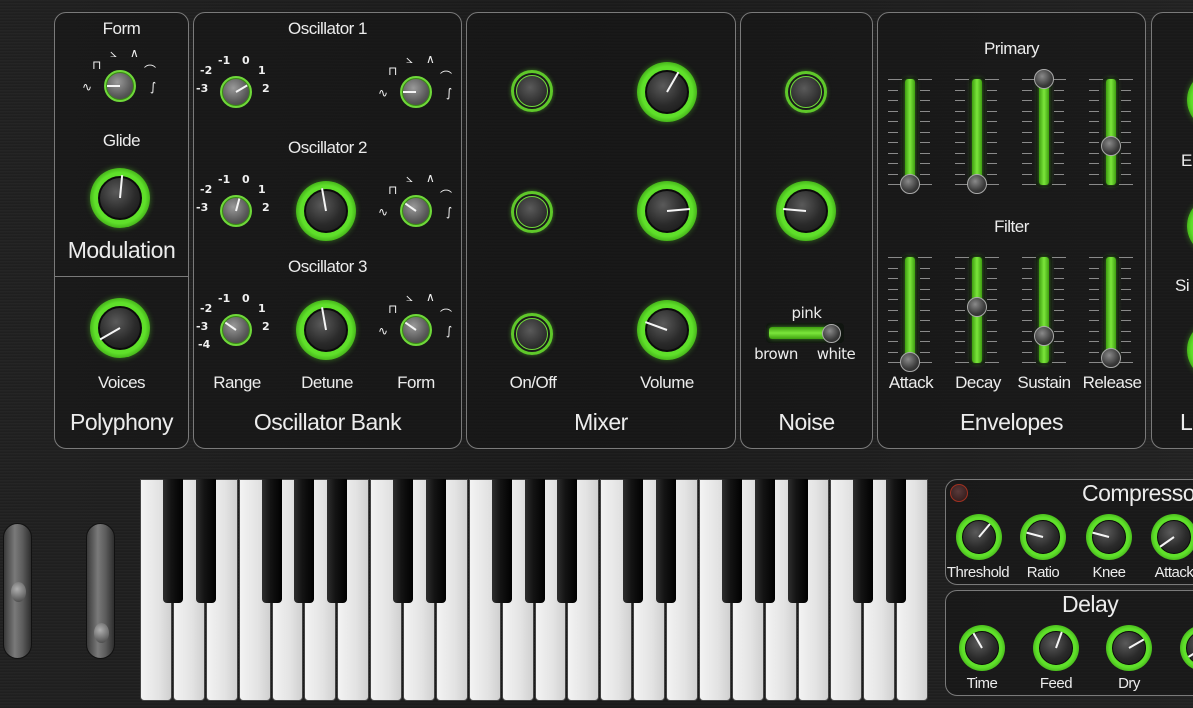  I want to click on mixer-ch3-onoff-button, so click(532, 334).